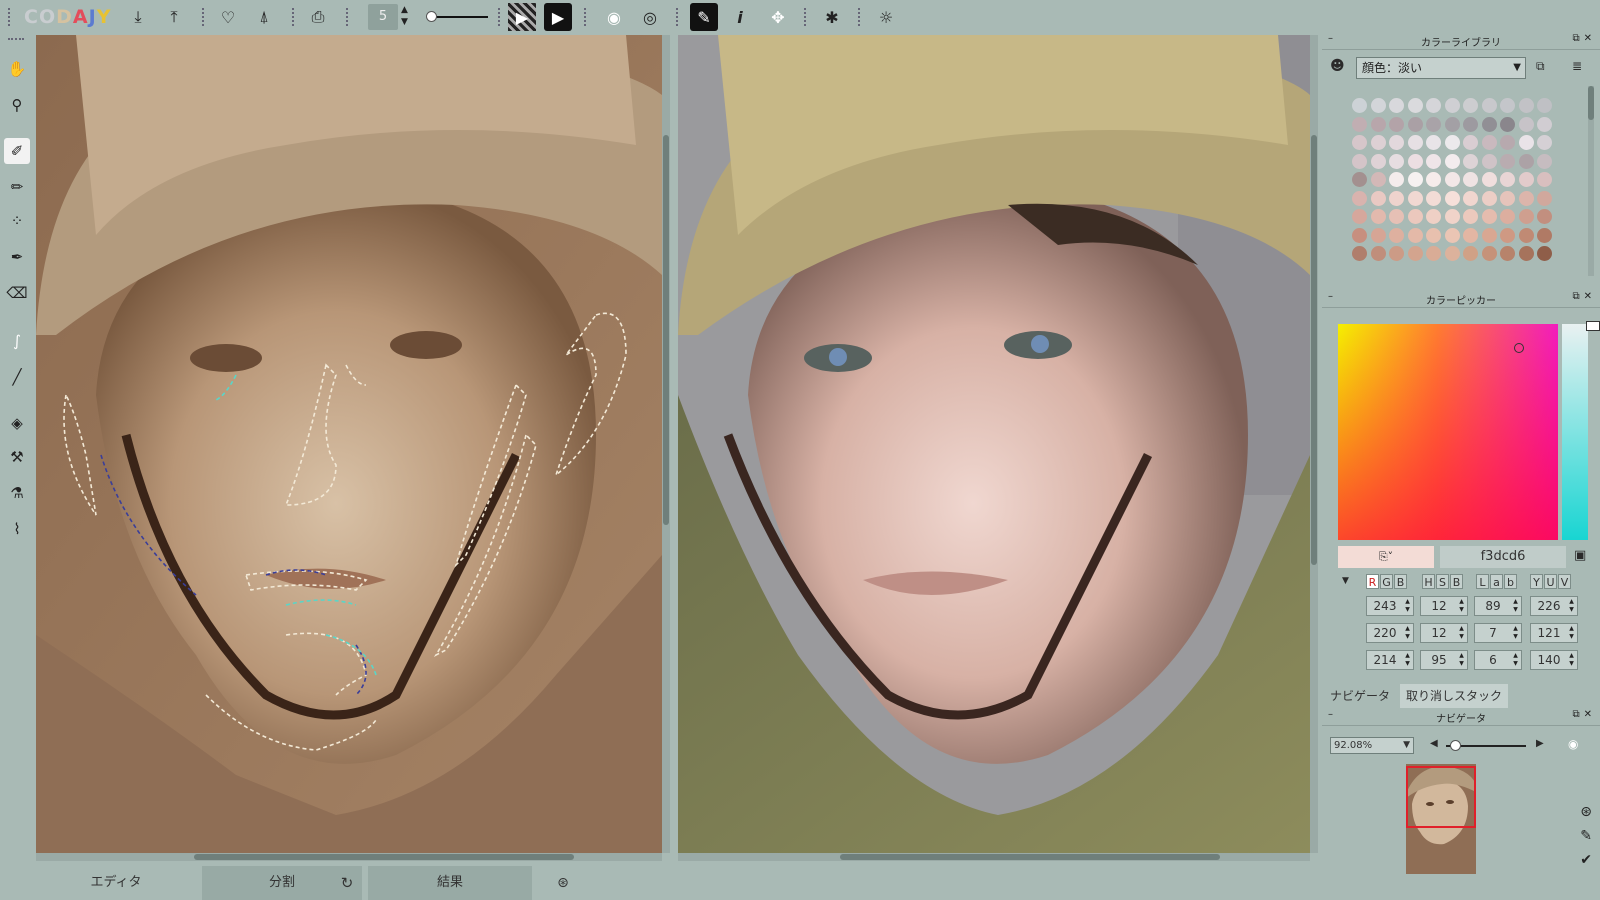 The width and height of the screenshot is (1600, 900). What do you see at coordinates (1448, 432) in the screenshot?
I see `saturation-brightness-field` at bounding box center [1448, 432].